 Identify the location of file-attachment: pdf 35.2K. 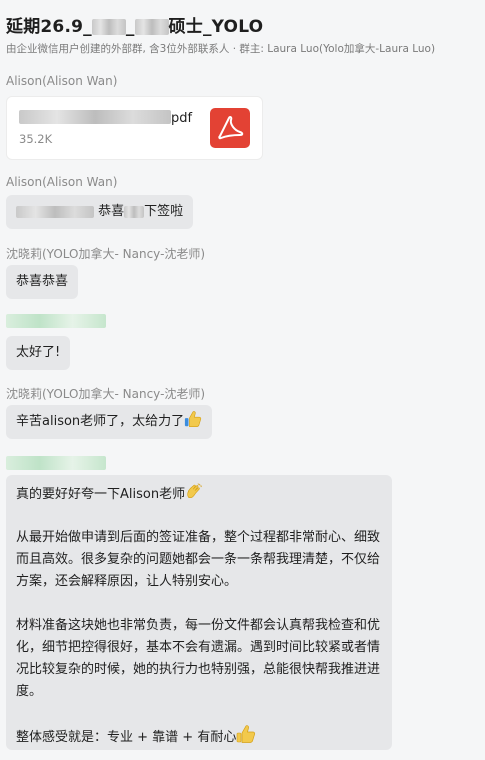
(134, 128).